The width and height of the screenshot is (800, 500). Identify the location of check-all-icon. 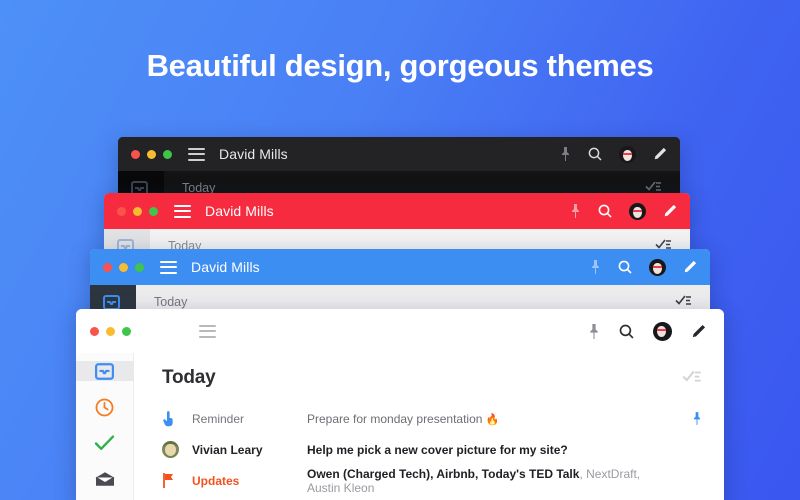
(692, 378).